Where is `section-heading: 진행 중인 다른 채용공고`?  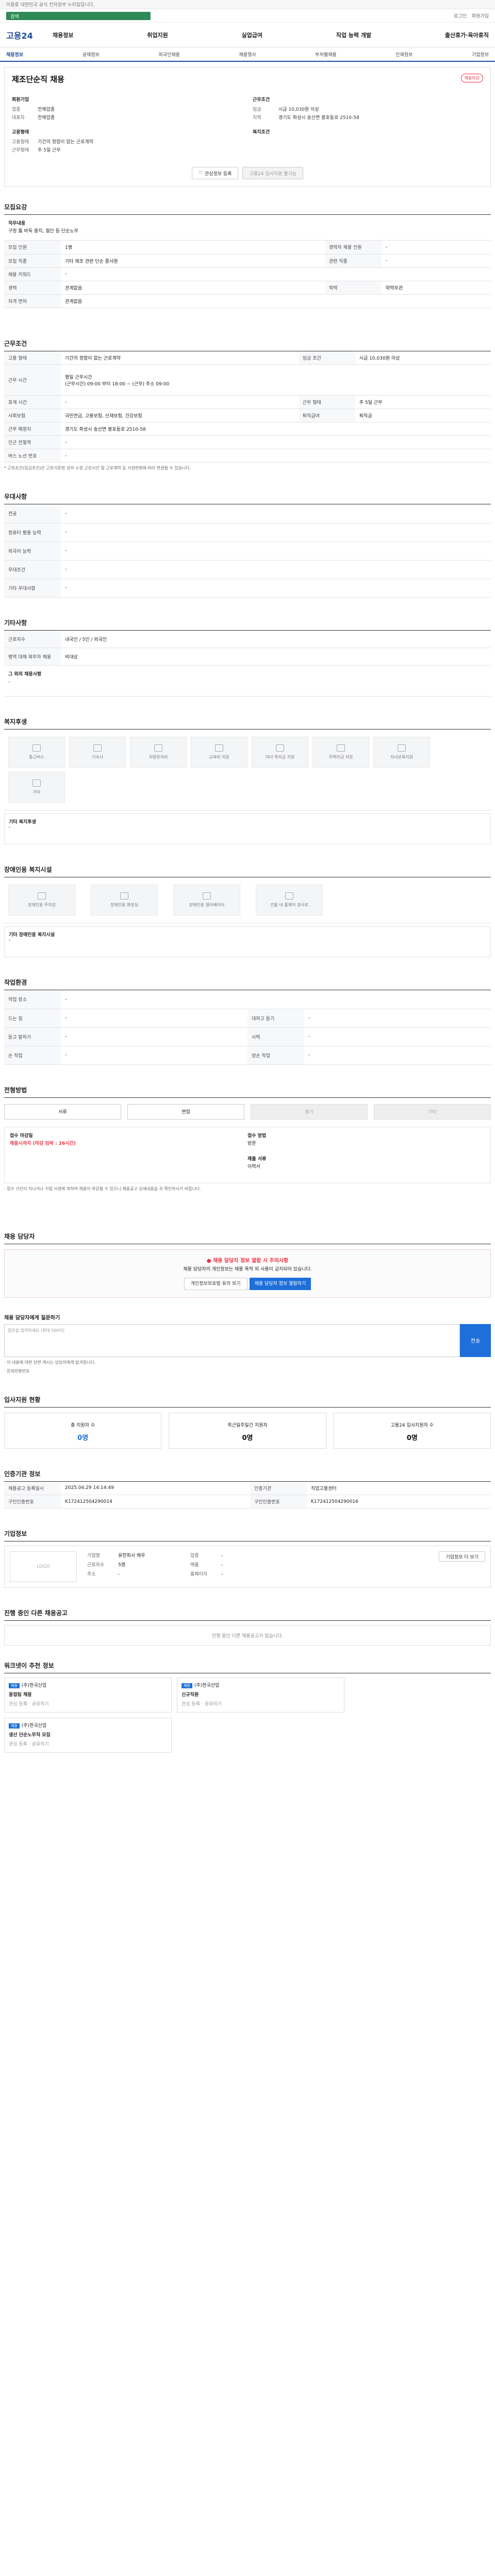 section-heading: 진행 중인 다른 채용공고 is located at coordinates (247, 1614).